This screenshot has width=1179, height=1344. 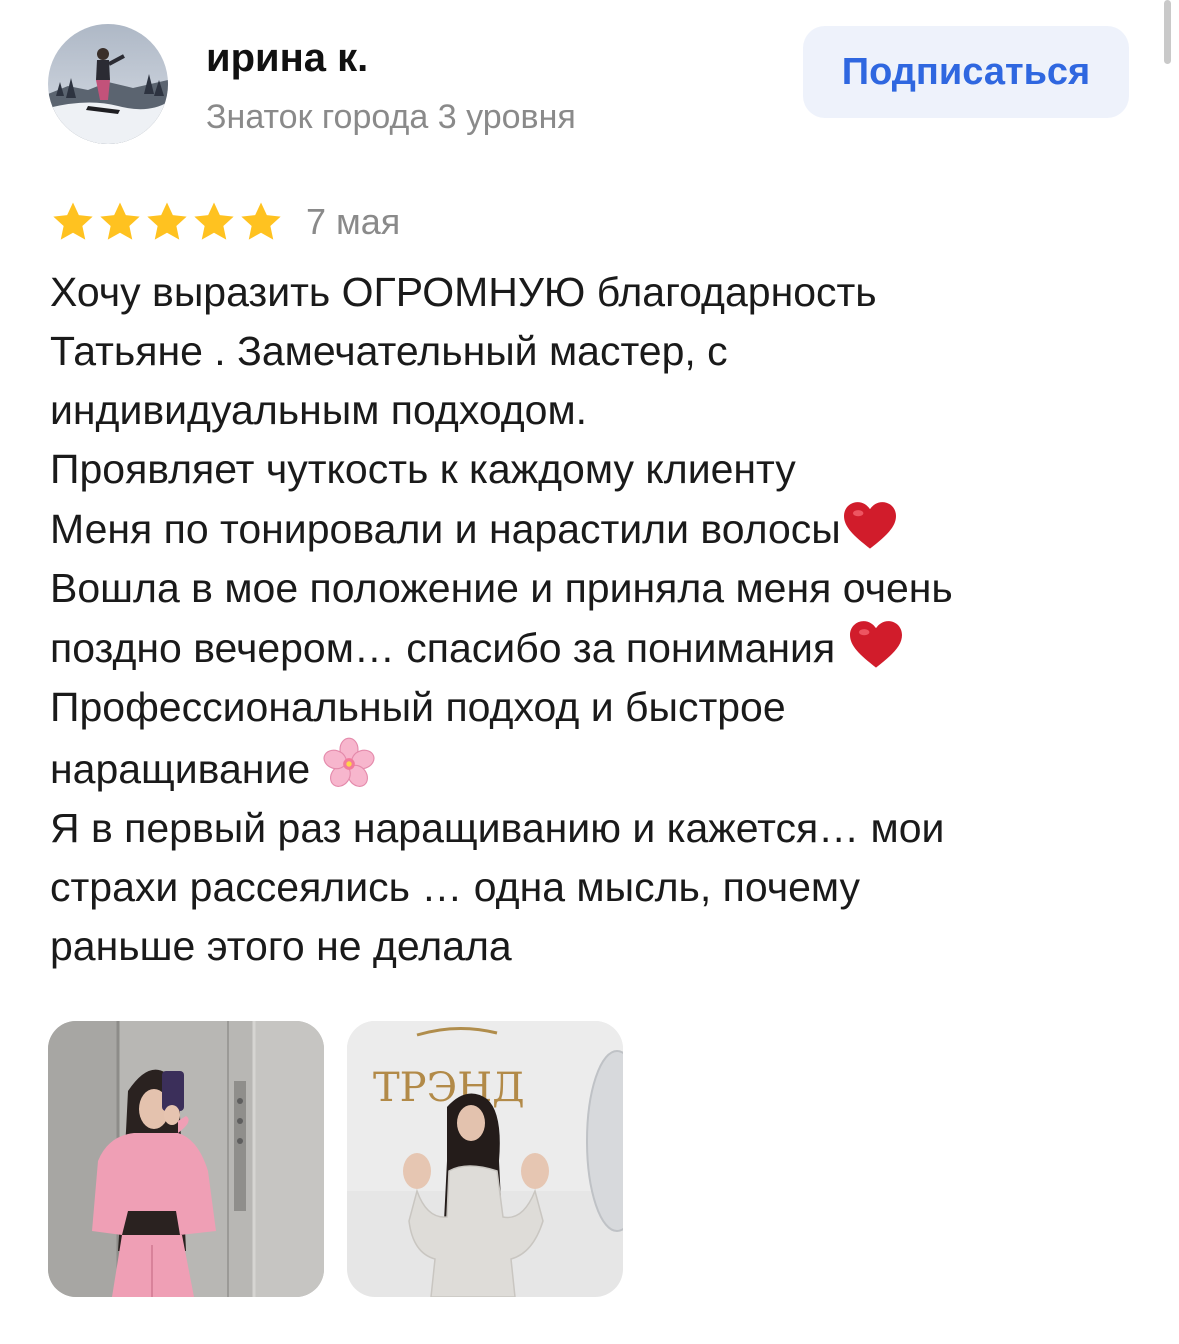 What do you see at coordinates (418, 707) in the screenshot?
I see `review-line: Профессиональный подход и быстрое` at bounding box center [418, 707].